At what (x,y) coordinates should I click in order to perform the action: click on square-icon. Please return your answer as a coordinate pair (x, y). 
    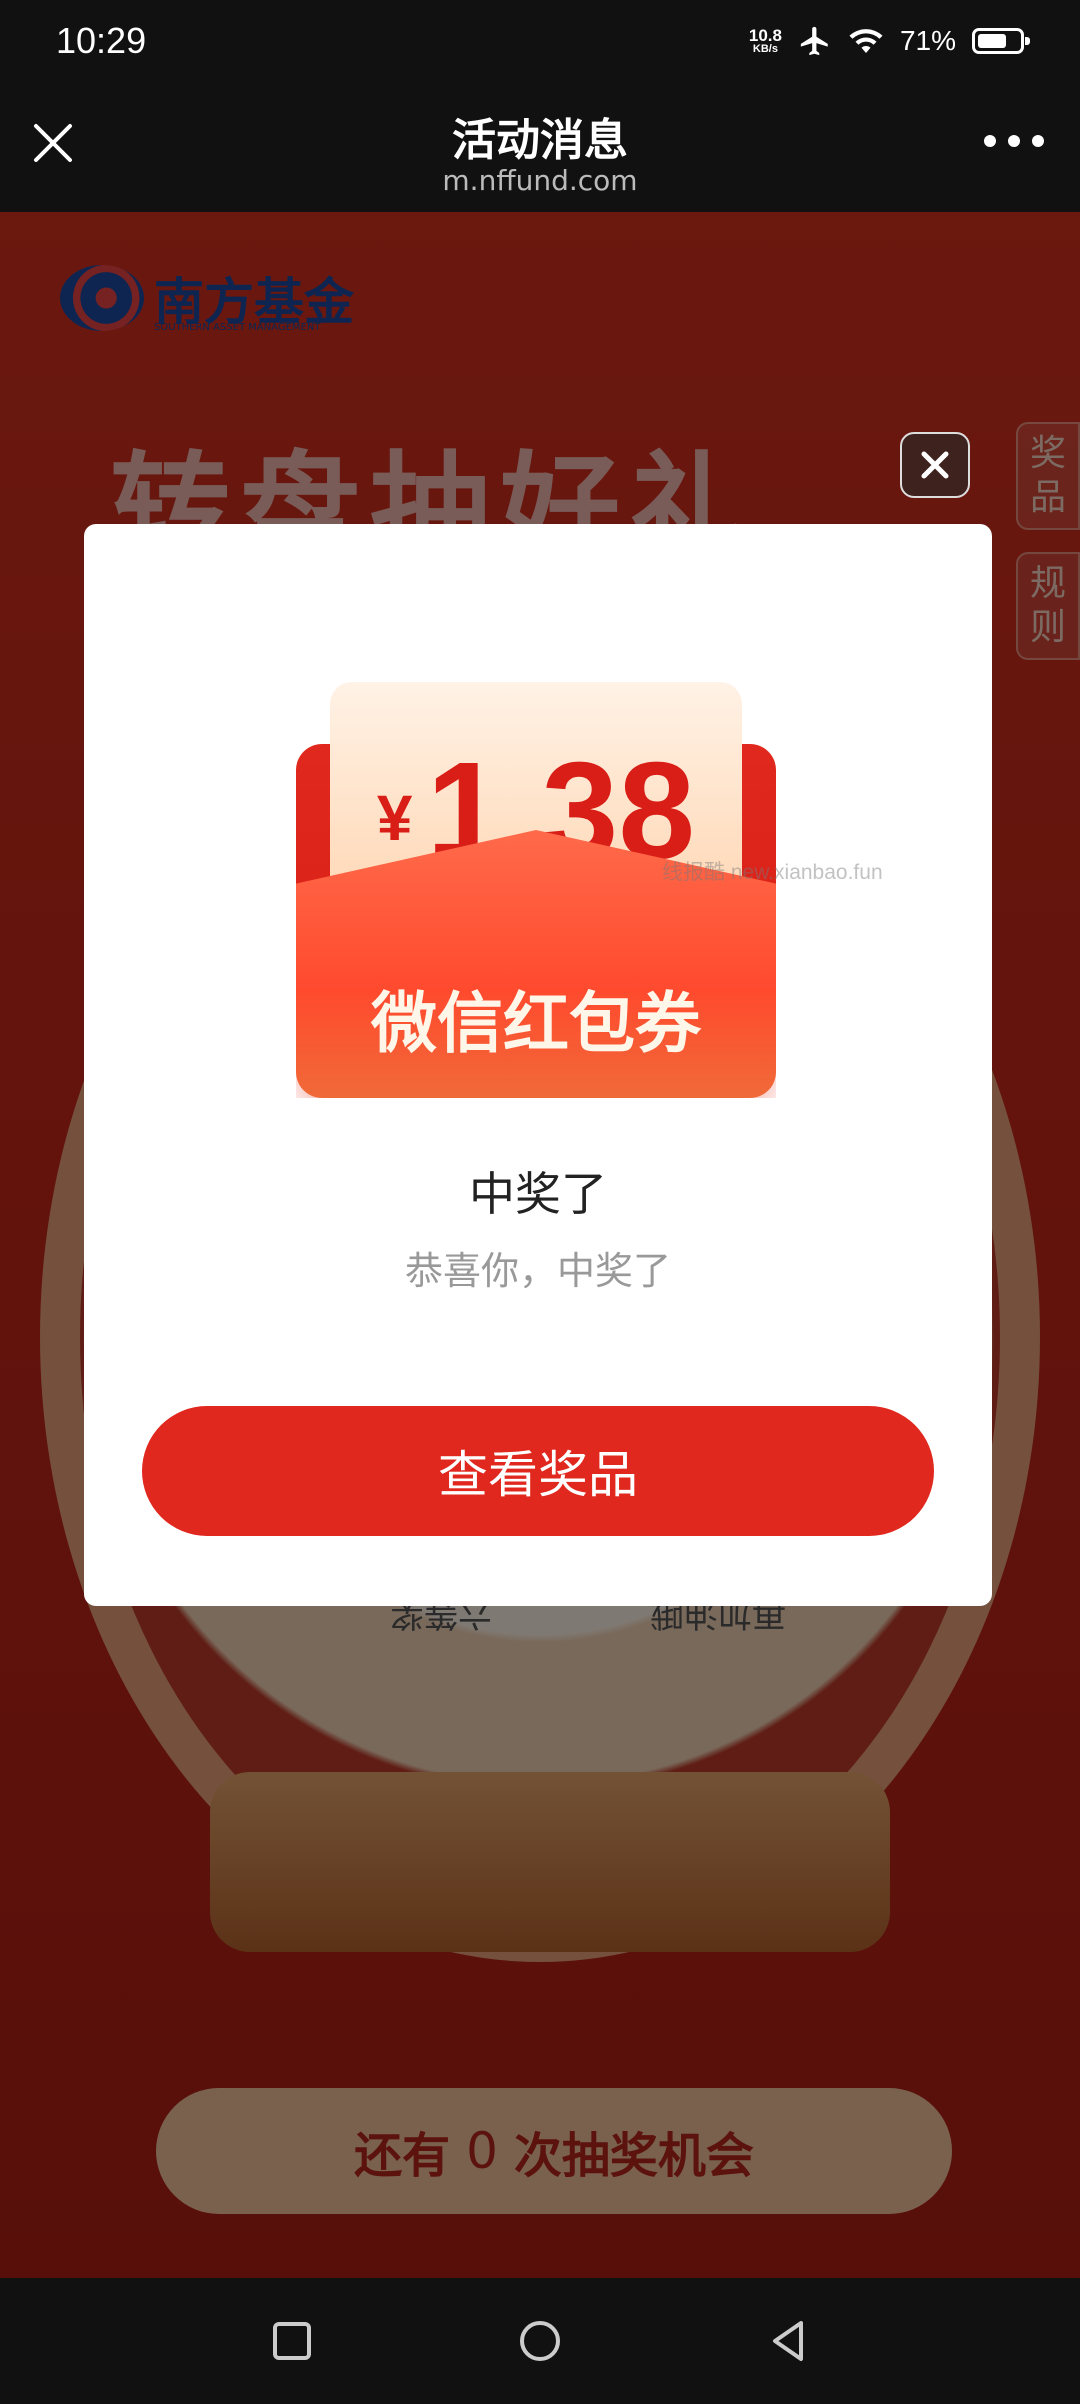
    Looking at the image, I should click on (292, 2341).